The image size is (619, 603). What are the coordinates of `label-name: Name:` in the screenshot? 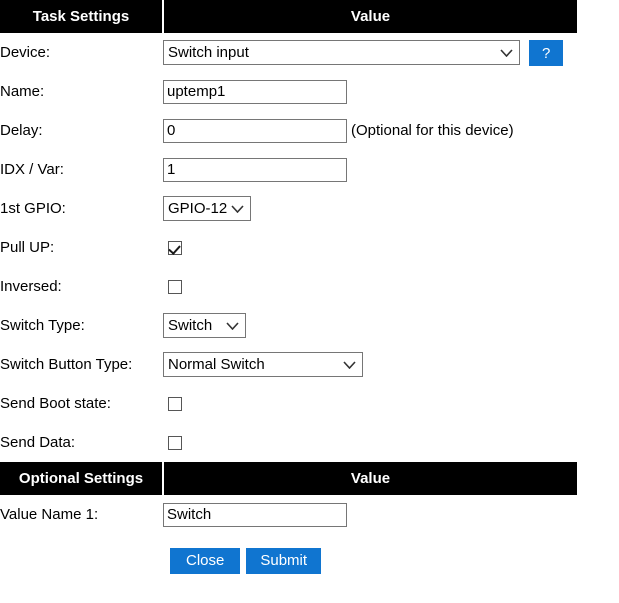 It's located at (22, 91).